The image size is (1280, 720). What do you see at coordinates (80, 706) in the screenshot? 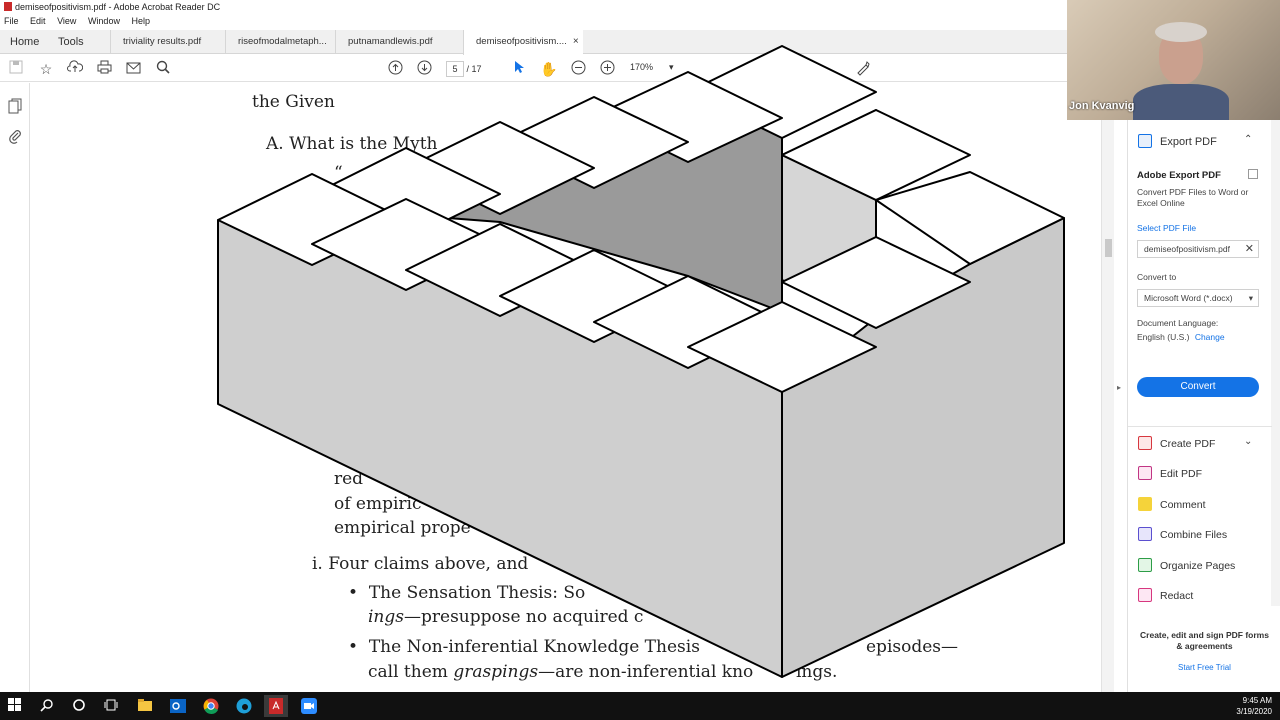
I see `cortana-icon` at bounding box center [80, 706].